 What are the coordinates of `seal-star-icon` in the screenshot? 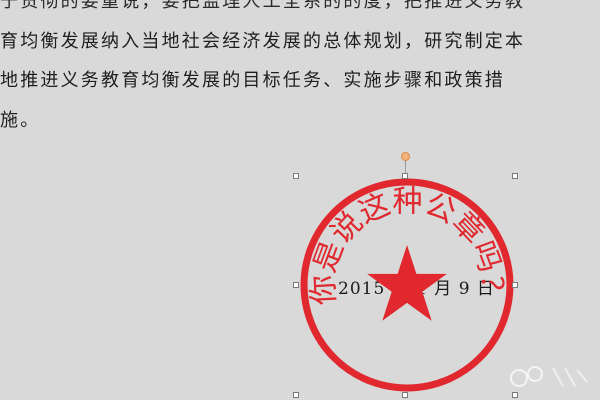 It's located at (407, 283).